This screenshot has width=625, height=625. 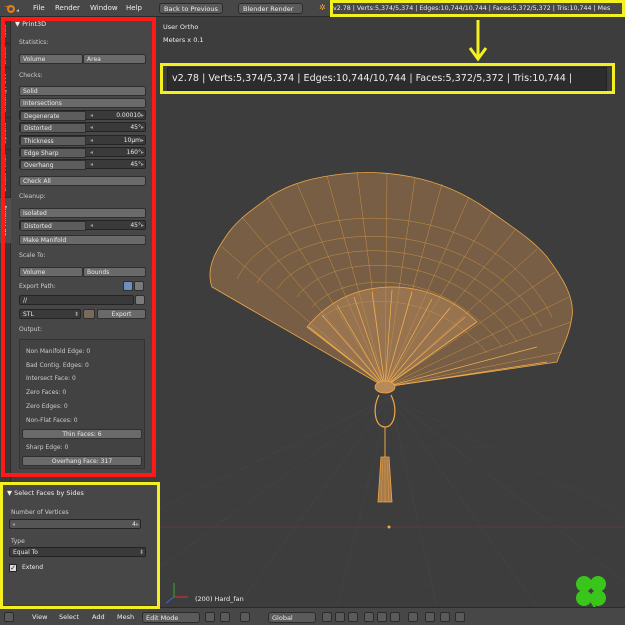 I want to click on mode-dropdown: Edit Mode, so click(x=171, y=617).